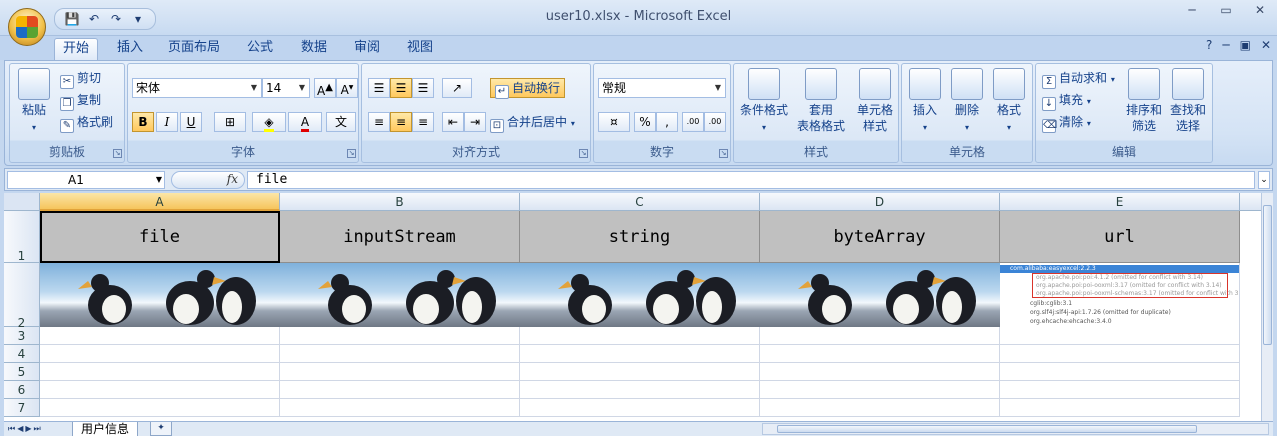 The height and width of the screenshot is (436, 1277). Describe the element at coordinates (1078, 78) in the screenshot. I see `autosum-button: Σ 自动求和 ▾` at that location.